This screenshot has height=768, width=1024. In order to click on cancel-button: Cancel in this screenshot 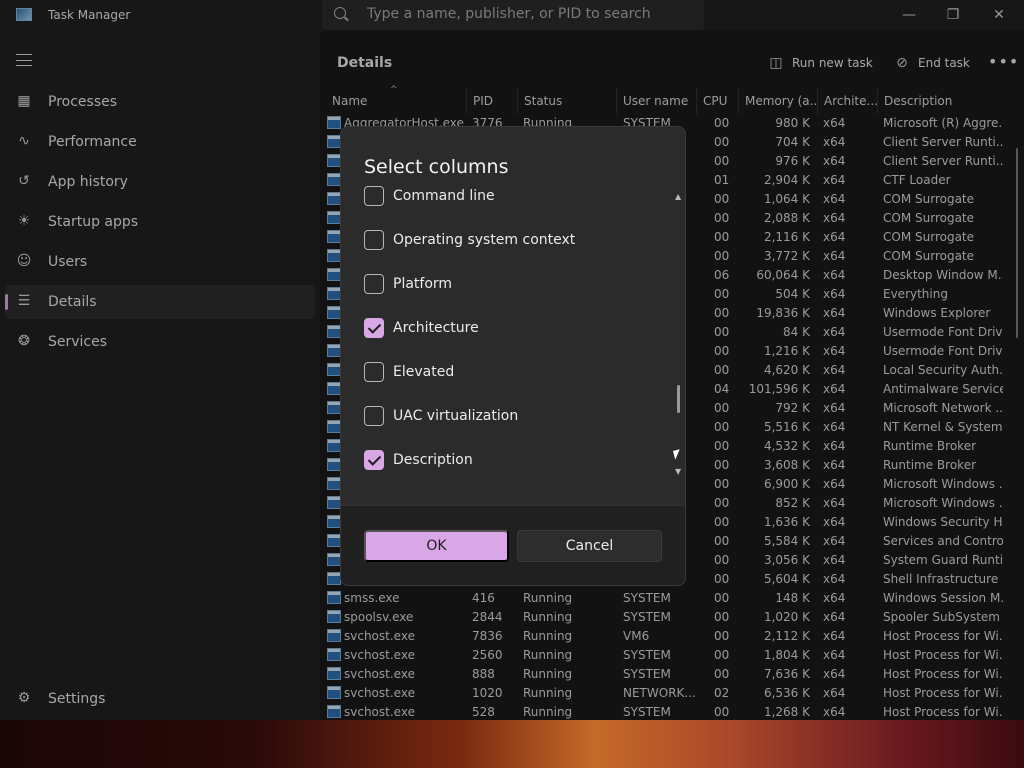, I will do `click(589, 546)`.